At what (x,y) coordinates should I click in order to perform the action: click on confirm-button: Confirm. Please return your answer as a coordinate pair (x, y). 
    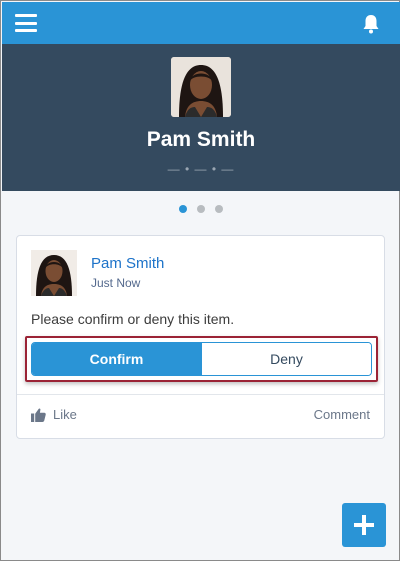
    Looking at the image, I should click on (116, 359).